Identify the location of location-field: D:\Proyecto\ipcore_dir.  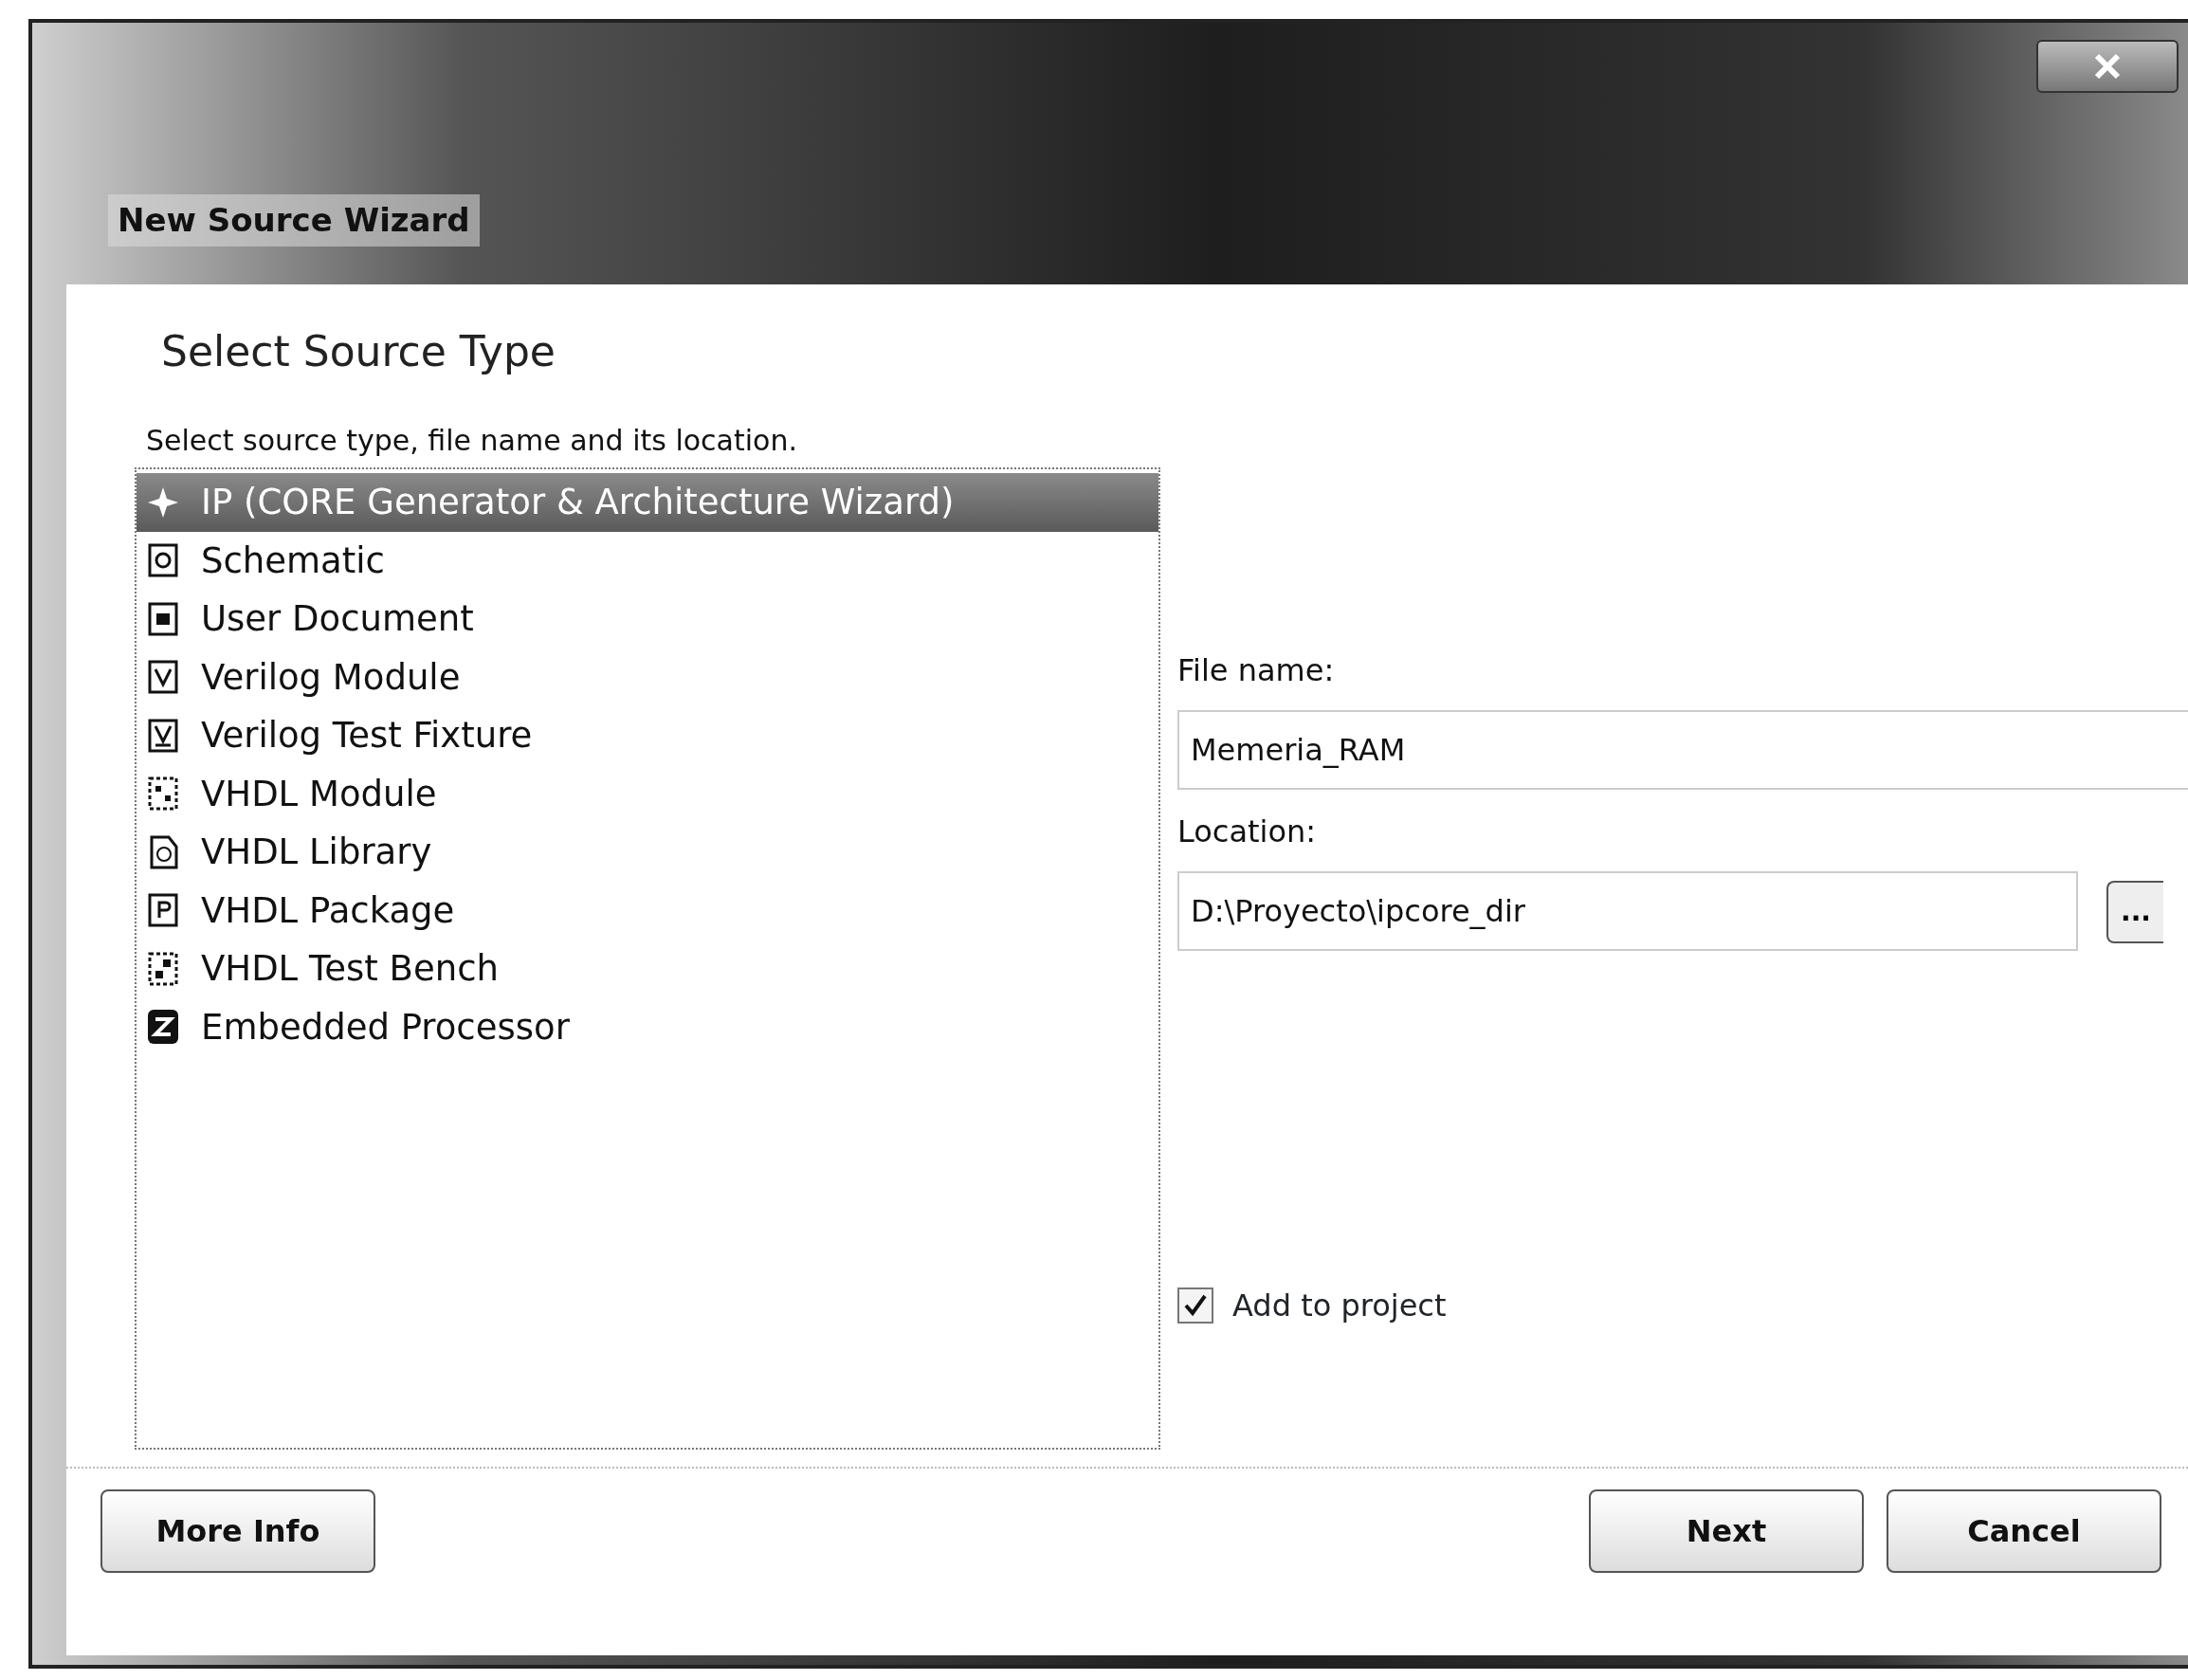
(1627, 911).